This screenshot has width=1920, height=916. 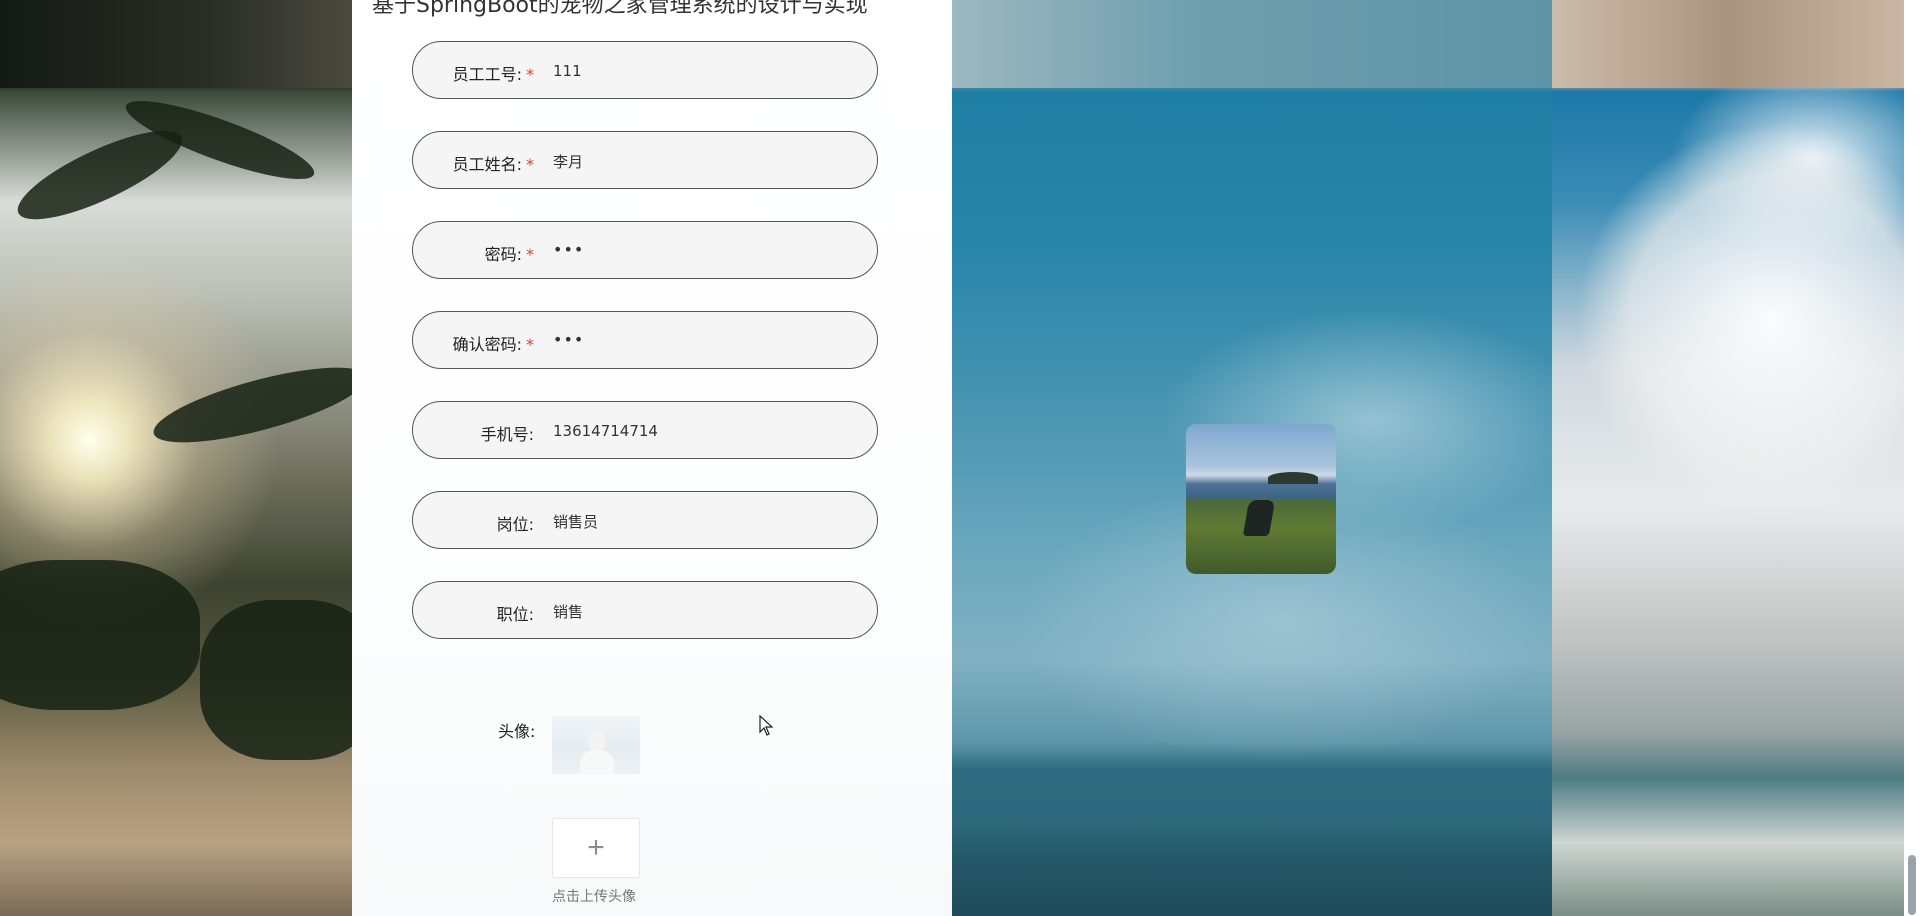 I want to click on field-phone: 手机号:, so click(x=645, y=430).